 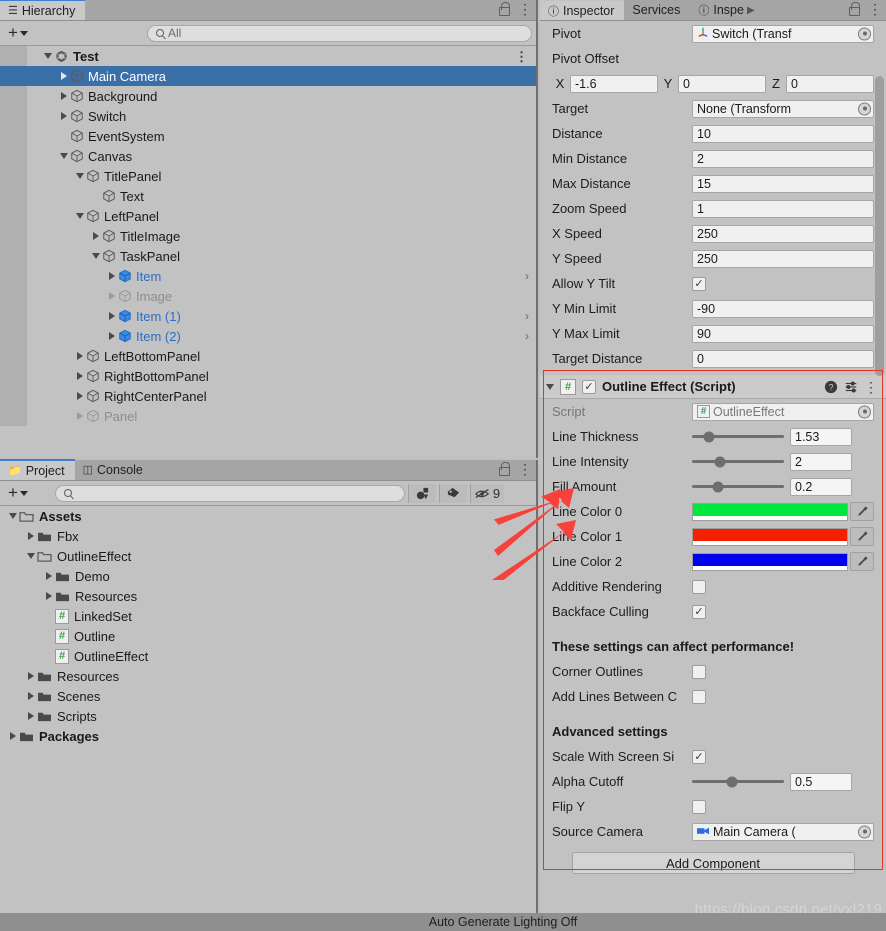 What do you see at coordinates (783, 33) in the screenshot?
I see `property-input: Switch (Transf` at bounding box center [783, 33].